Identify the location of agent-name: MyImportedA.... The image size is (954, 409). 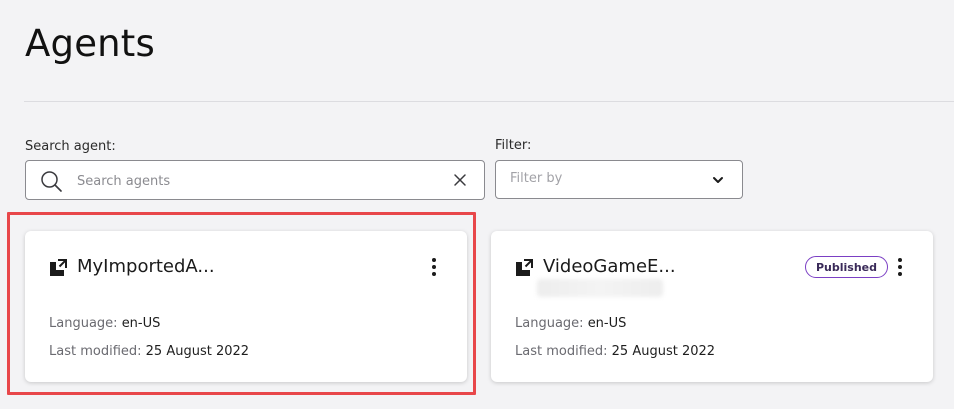
(146, 266).